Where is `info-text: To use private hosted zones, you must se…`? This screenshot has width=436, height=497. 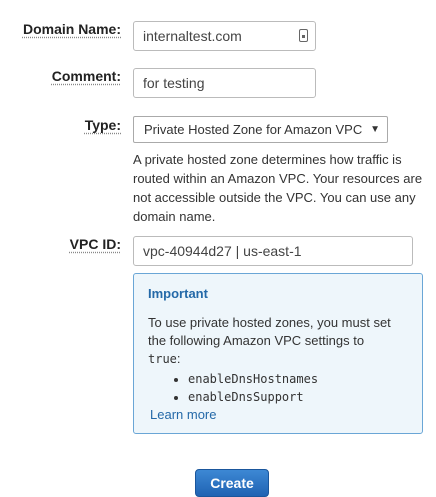
info-text: To use private hosted zones, you must se… is located at coordinates (269, 331).